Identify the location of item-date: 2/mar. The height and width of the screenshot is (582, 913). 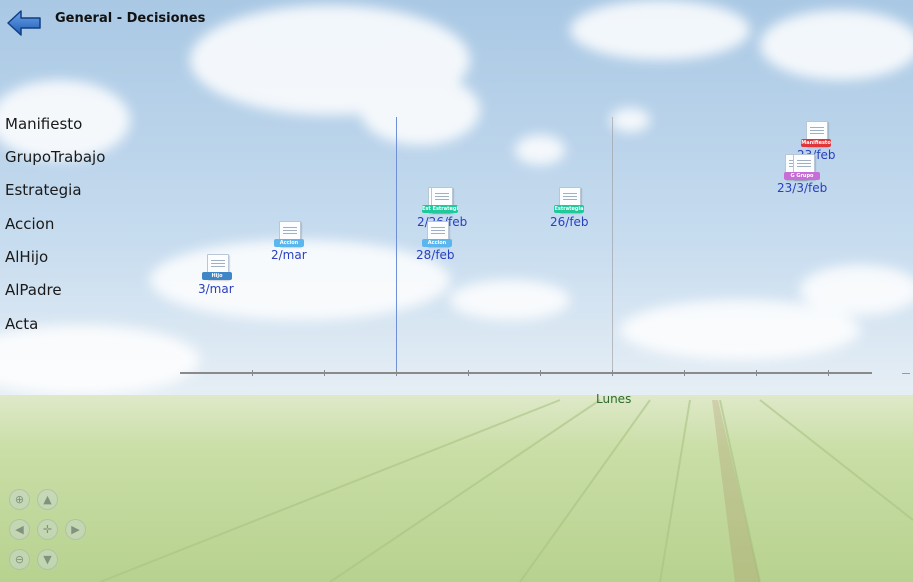
(289, 255).